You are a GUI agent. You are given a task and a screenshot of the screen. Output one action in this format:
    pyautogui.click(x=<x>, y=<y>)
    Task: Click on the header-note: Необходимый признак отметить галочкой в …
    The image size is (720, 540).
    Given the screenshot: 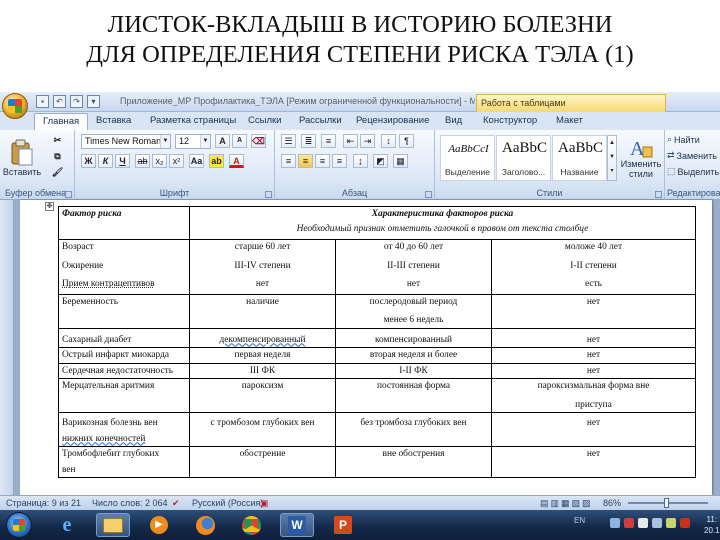 What is the action you would take?
    pyautogui.click(x=442, y=230)
    